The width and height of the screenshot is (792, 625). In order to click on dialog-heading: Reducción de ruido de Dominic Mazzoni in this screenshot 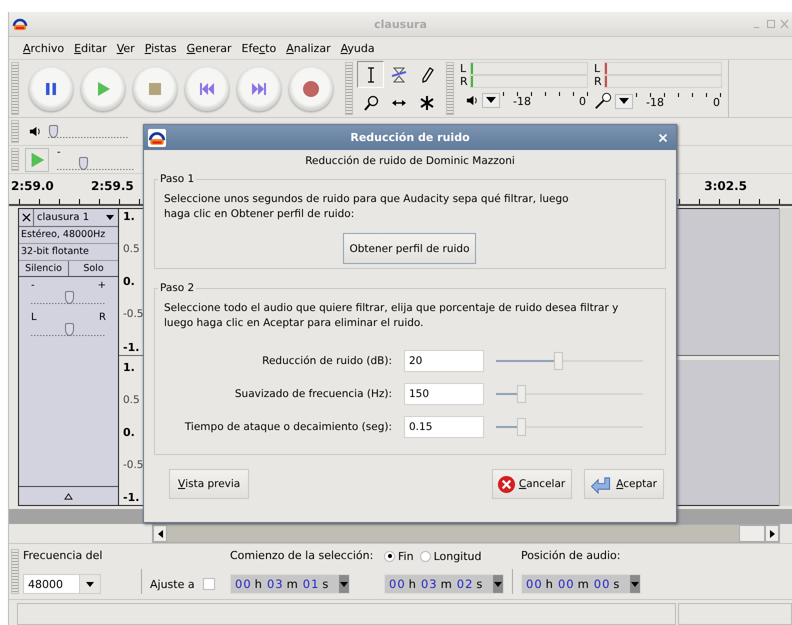, I will do `click(410, 161)`.